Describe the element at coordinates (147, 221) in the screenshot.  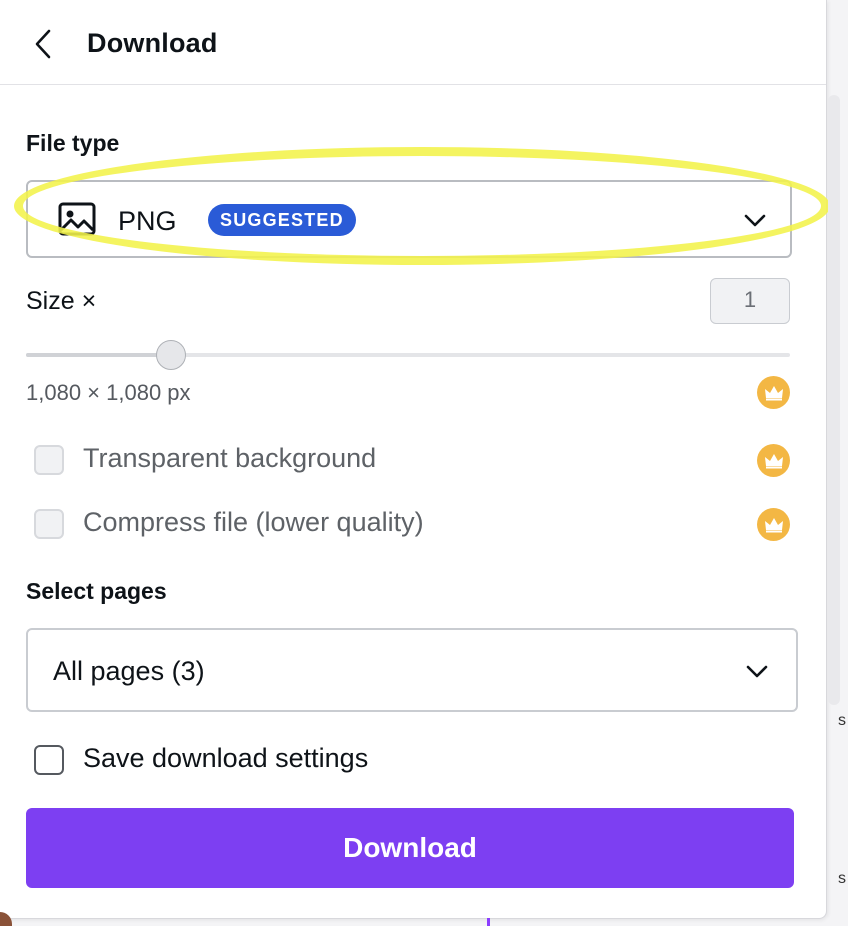
I see `file-type-value: PNG` at that location.